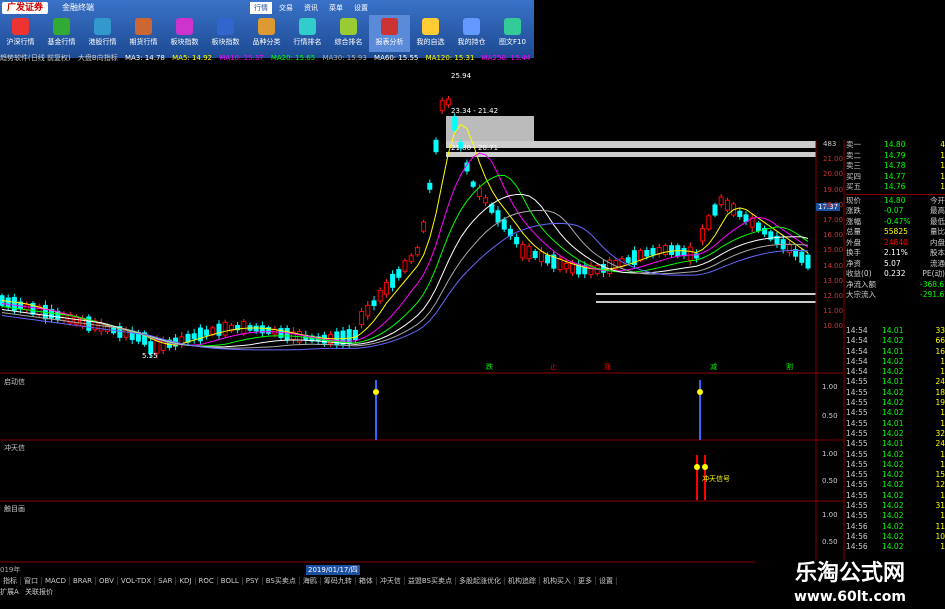  What do you see at coordinates (830, 515) in the screenshot?
I see `indicator3-axis-1: 1.00` at bounding box center [830, 515].